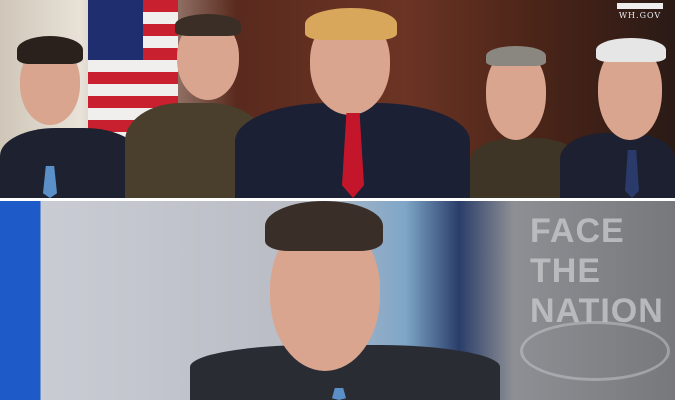  Describe the element at coordinates (640, 15) in the screenshot. I see `watermark-text: WH.GOV` at that location.